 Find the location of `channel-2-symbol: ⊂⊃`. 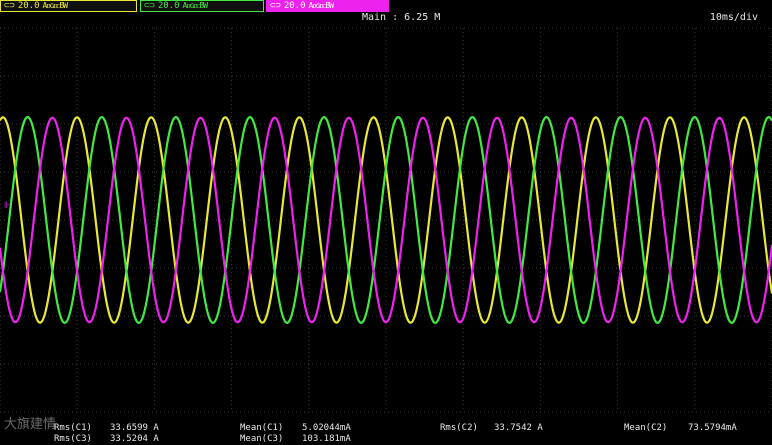

channel-2-symbol: ⊂⊃ is located at coordinates (149, 6).